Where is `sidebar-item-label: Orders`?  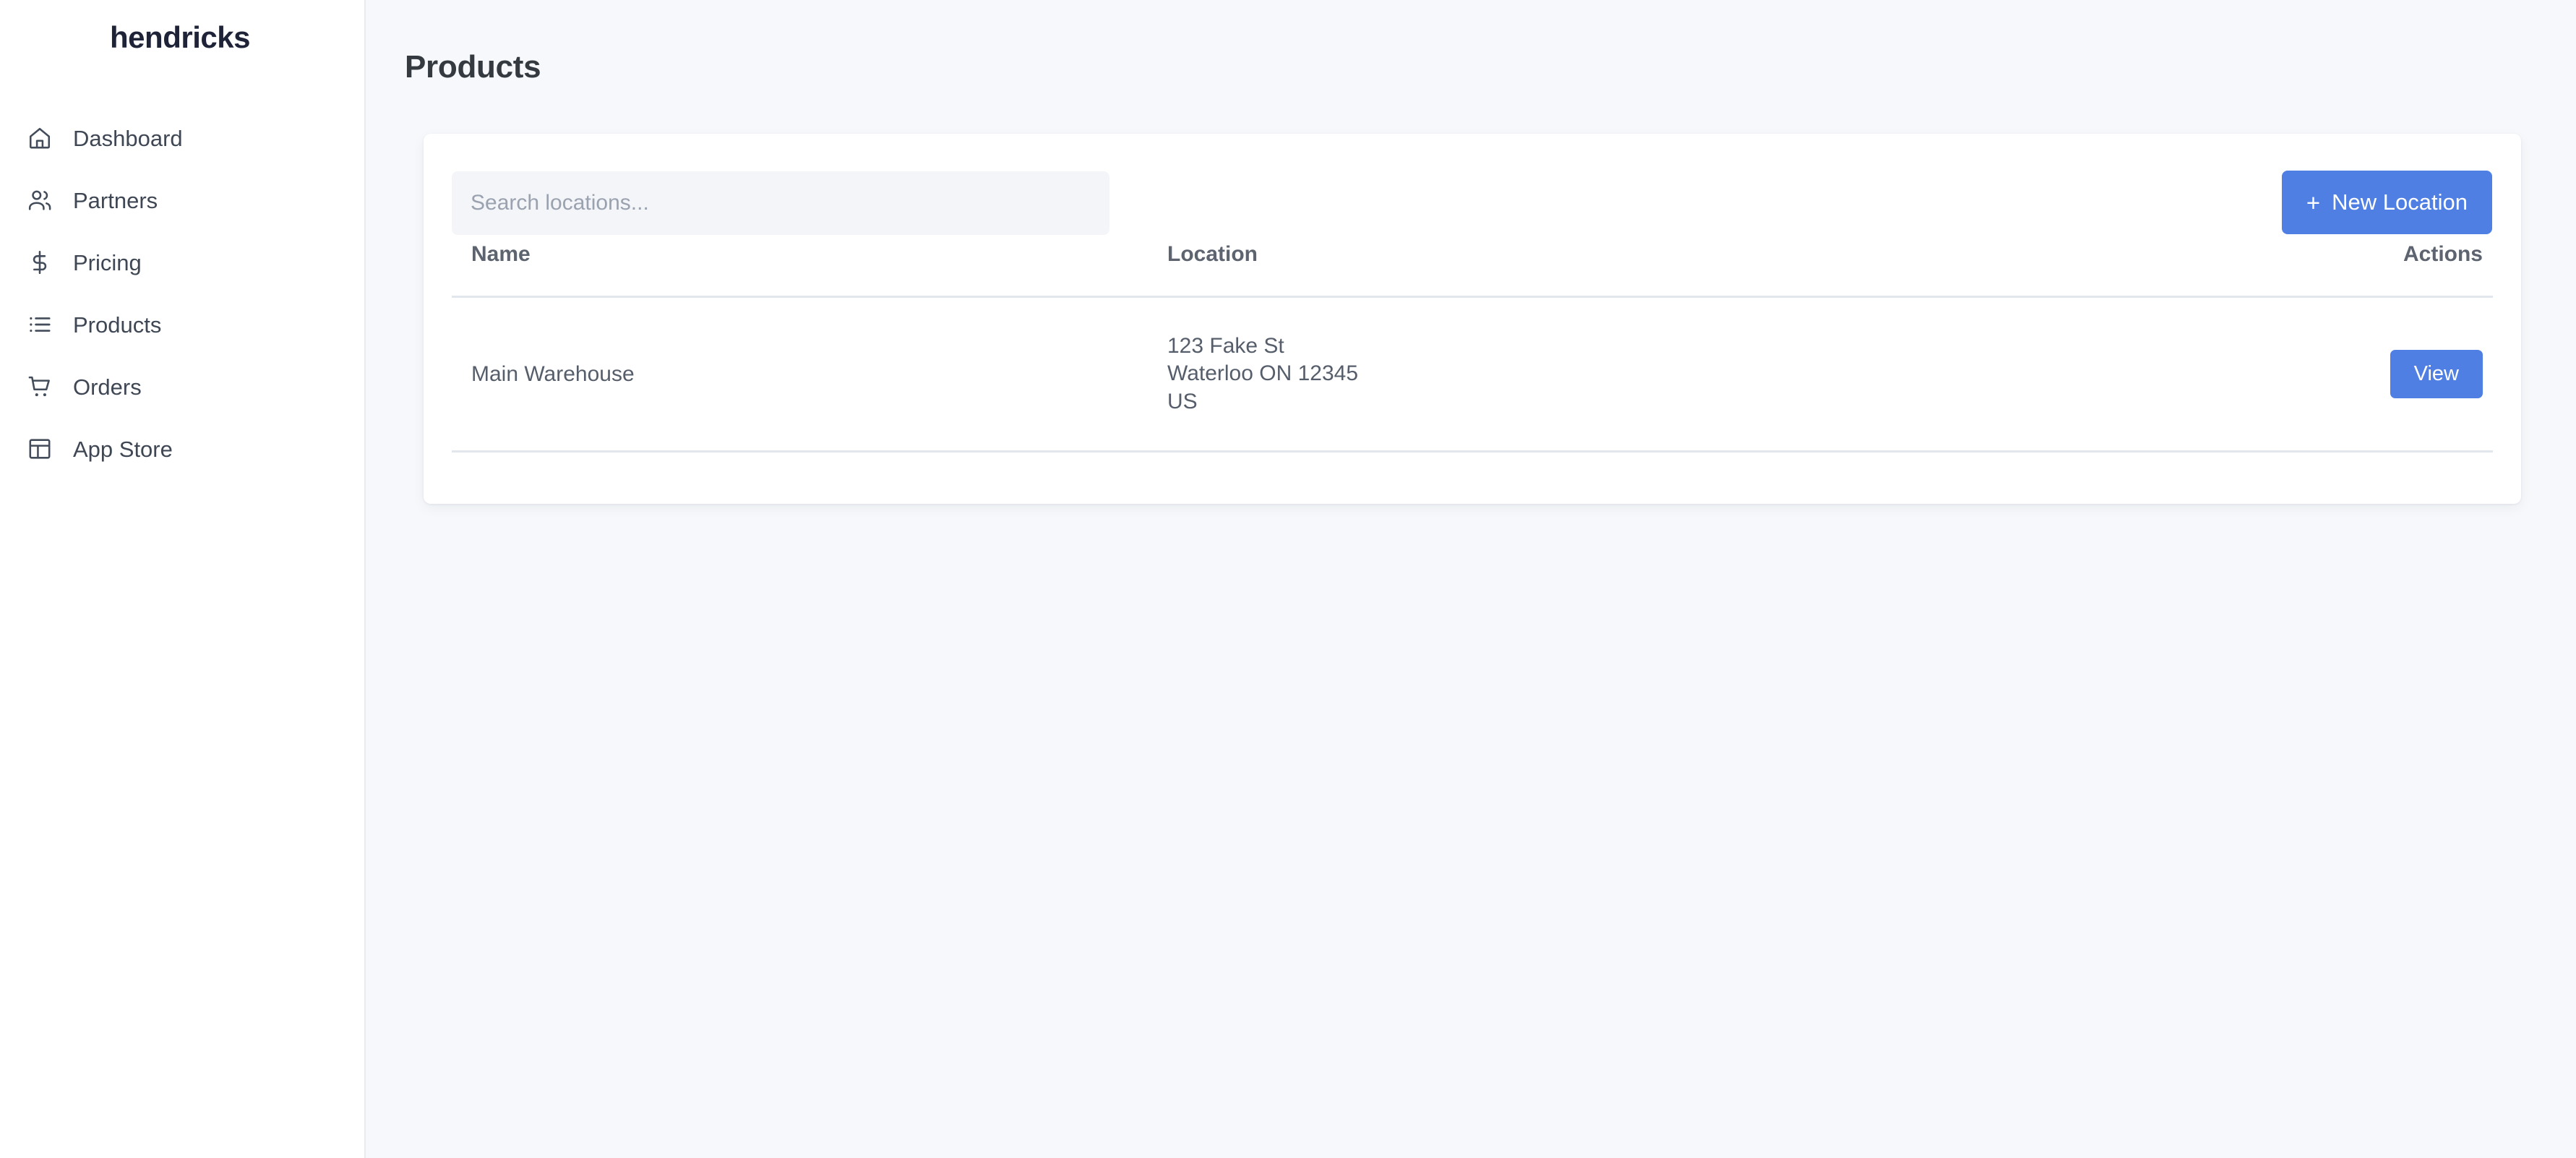 sidebar-item-label: Orders is located at coordinates (108, 387).